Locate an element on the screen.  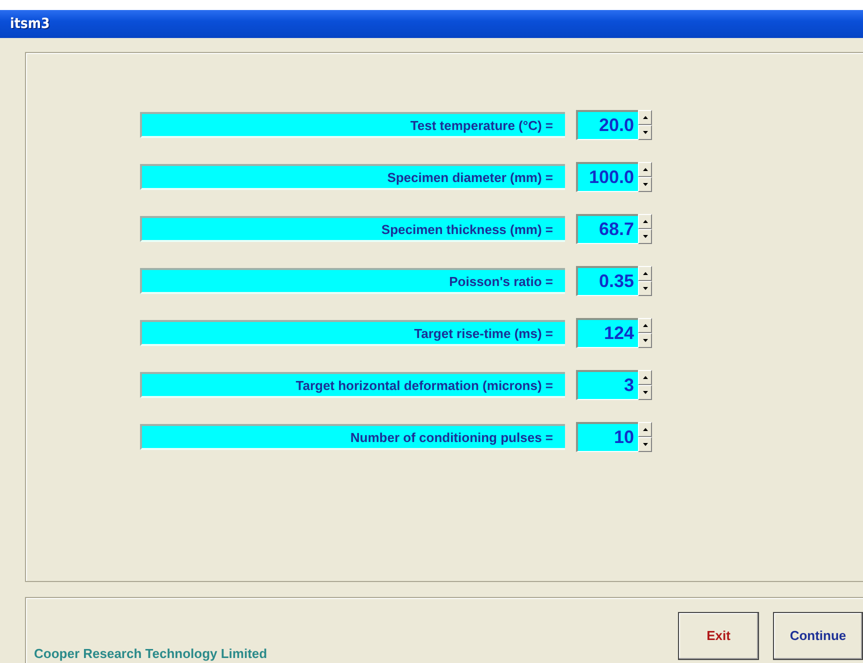
continue-button: Continue is located at coordinates (818, 636).